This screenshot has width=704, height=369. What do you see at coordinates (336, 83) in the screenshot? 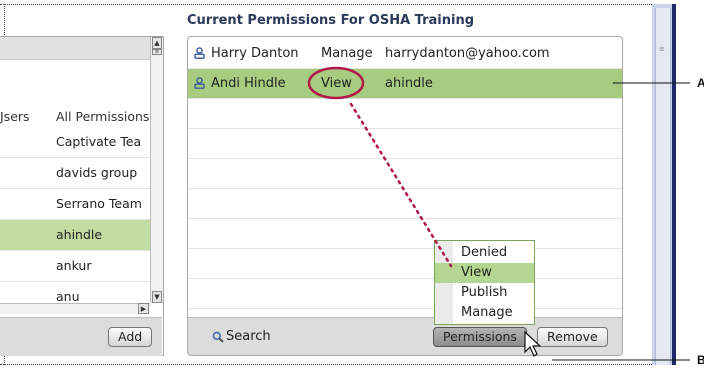
I see `highlight-ellipse` at bounding box center [336, 83].